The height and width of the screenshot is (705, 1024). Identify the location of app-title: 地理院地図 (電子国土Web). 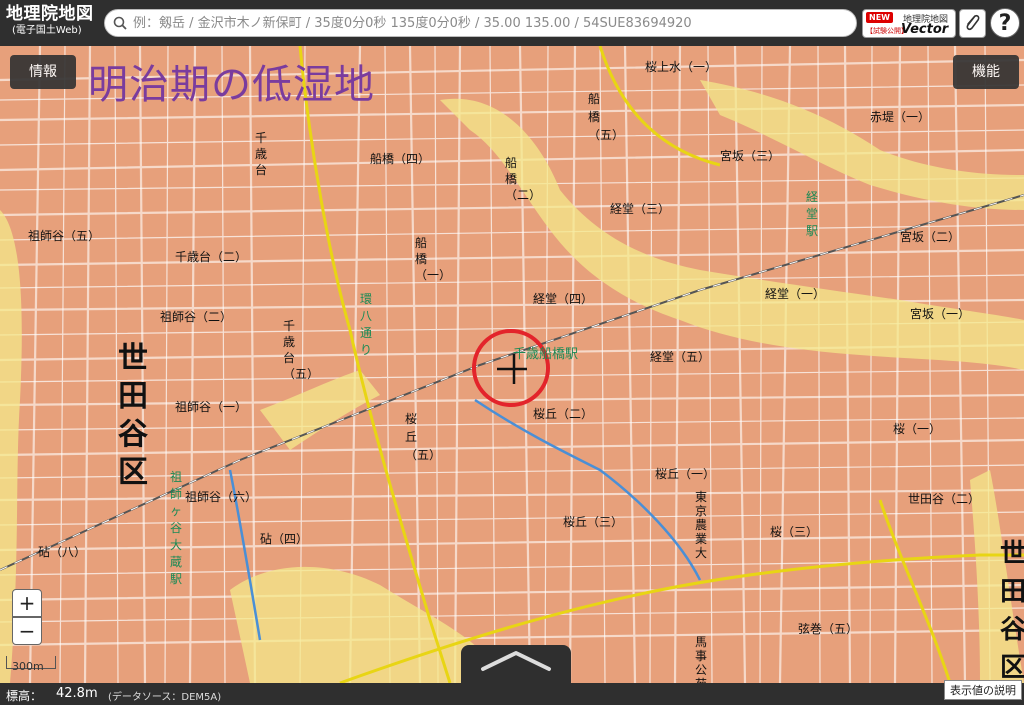
(50, 21).